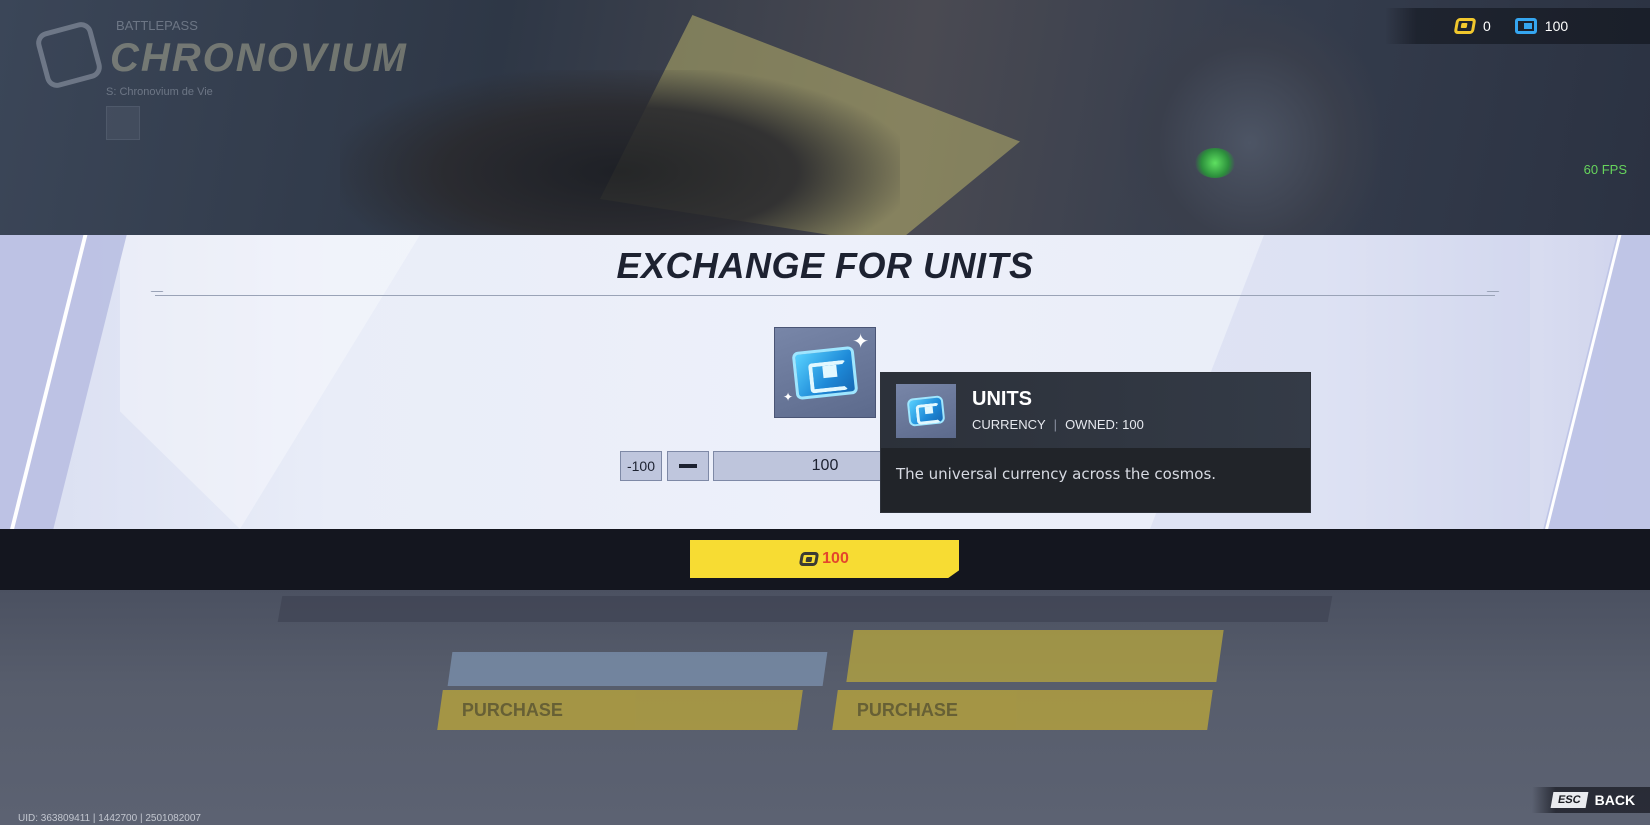 Image resolution: width=1650 pixels, height=825 pixels. What do you see at coordinates (123, 123) in the screenshot?
I see `logo-level-badge` at bounding box center [123, 123].